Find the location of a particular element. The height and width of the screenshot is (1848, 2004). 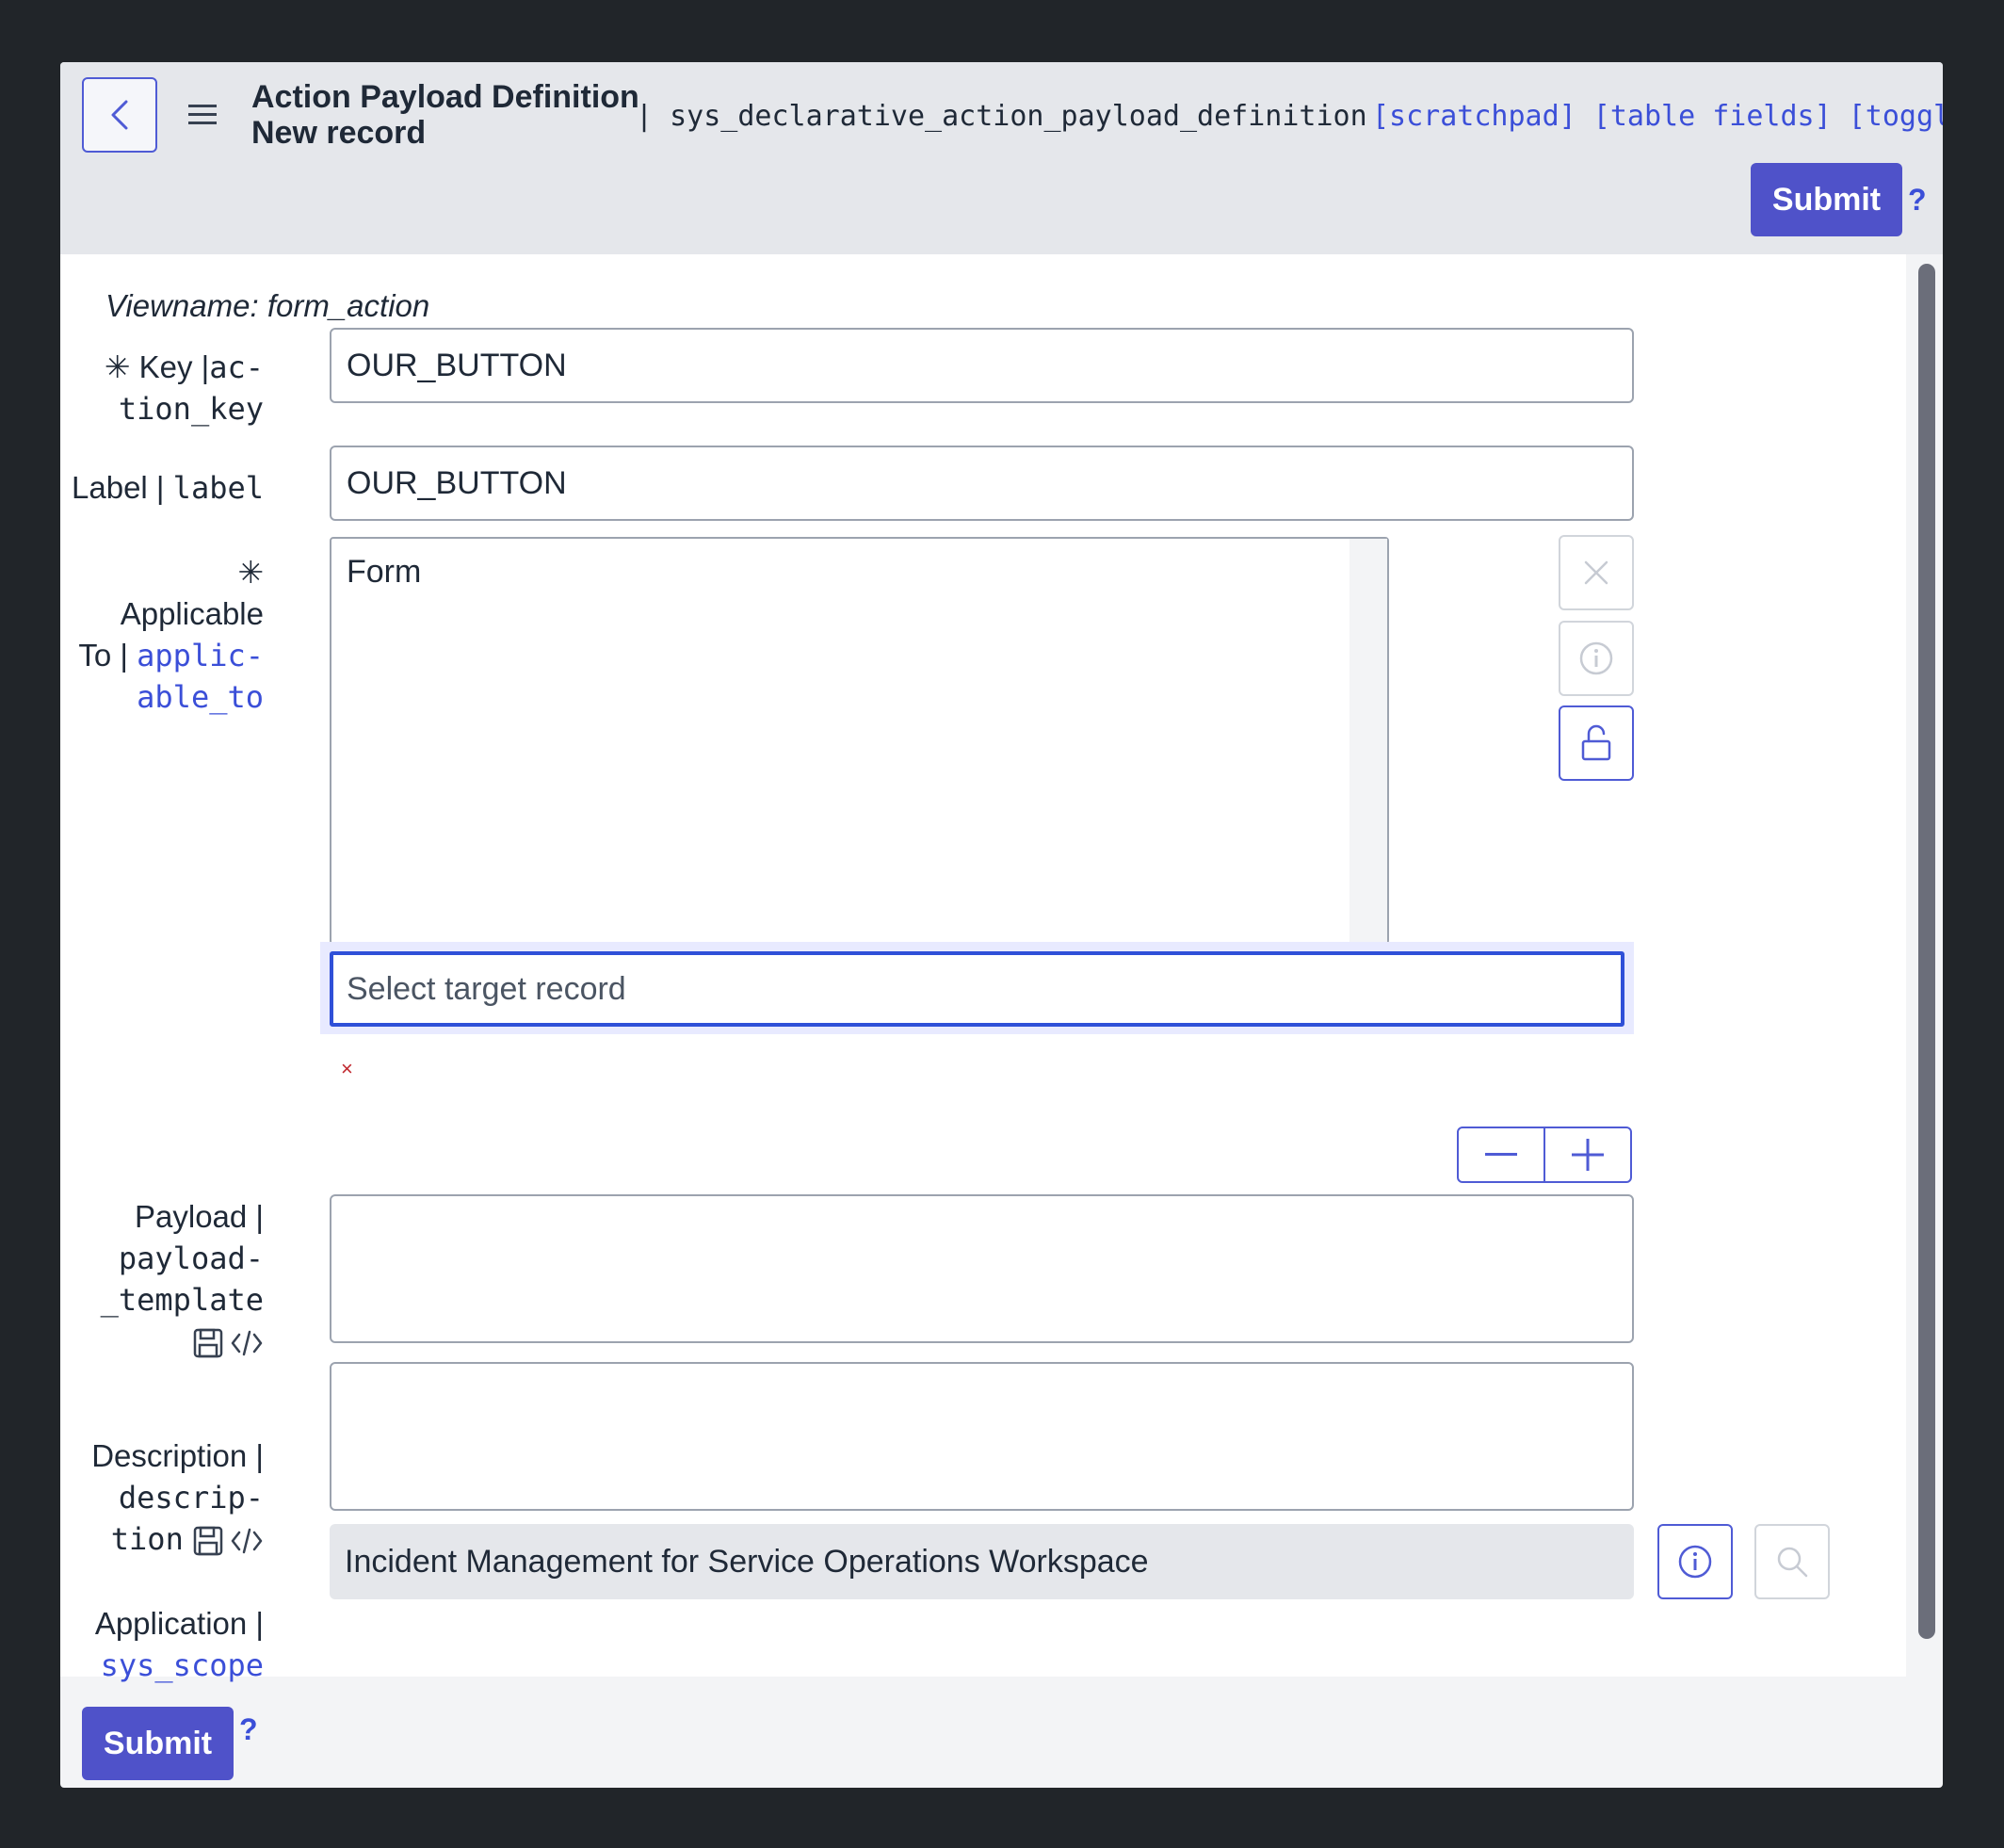

collapse-button is located at coordinates (1501, 1154).